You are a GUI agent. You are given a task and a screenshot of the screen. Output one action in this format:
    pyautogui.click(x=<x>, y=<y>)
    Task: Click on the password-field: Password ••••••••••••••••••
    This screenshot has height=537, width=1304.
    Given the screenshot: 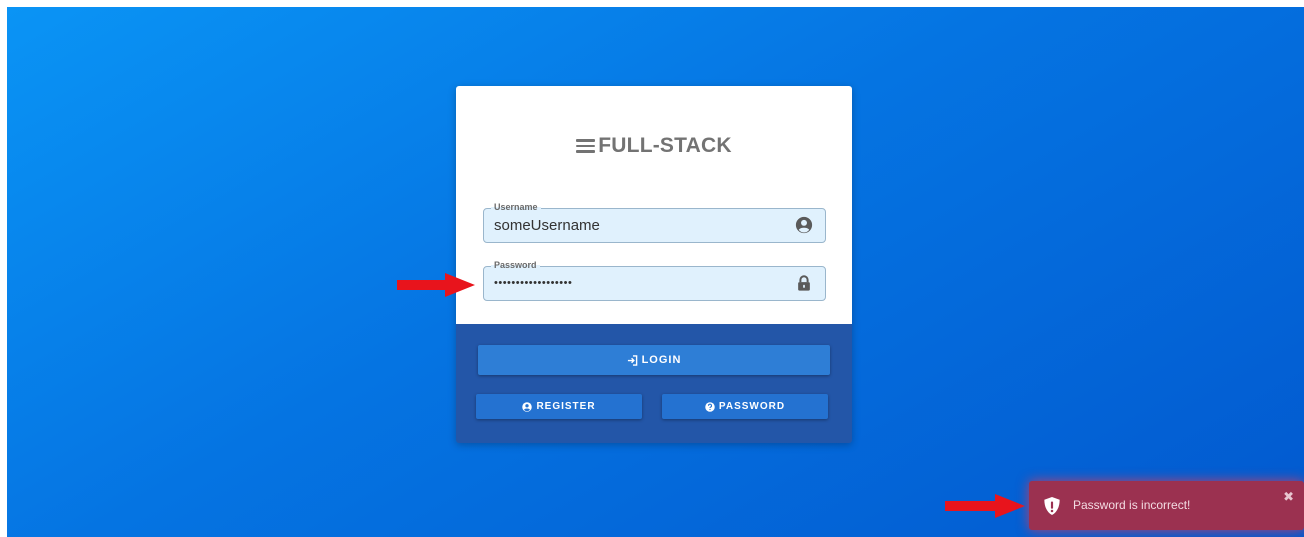 What is the action you would take?
    pyautogui.click(x=654, y=280)
    